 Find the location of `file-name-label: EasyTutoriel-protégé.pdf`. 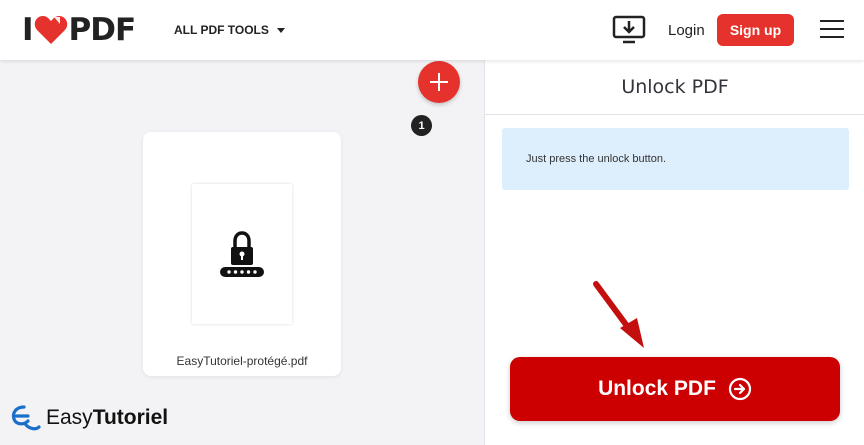

file-name-label: EasyTutoriel-protégé.pdf is located at coordinates (242, 361).